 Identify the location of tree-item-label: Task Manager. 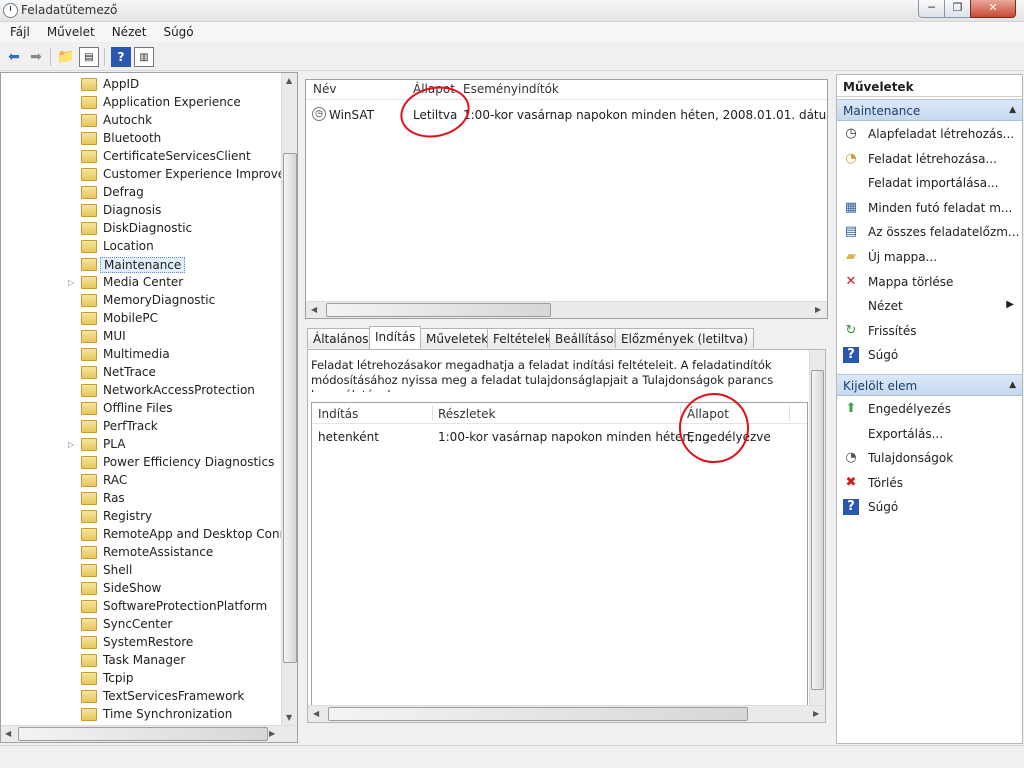
(144, 660).